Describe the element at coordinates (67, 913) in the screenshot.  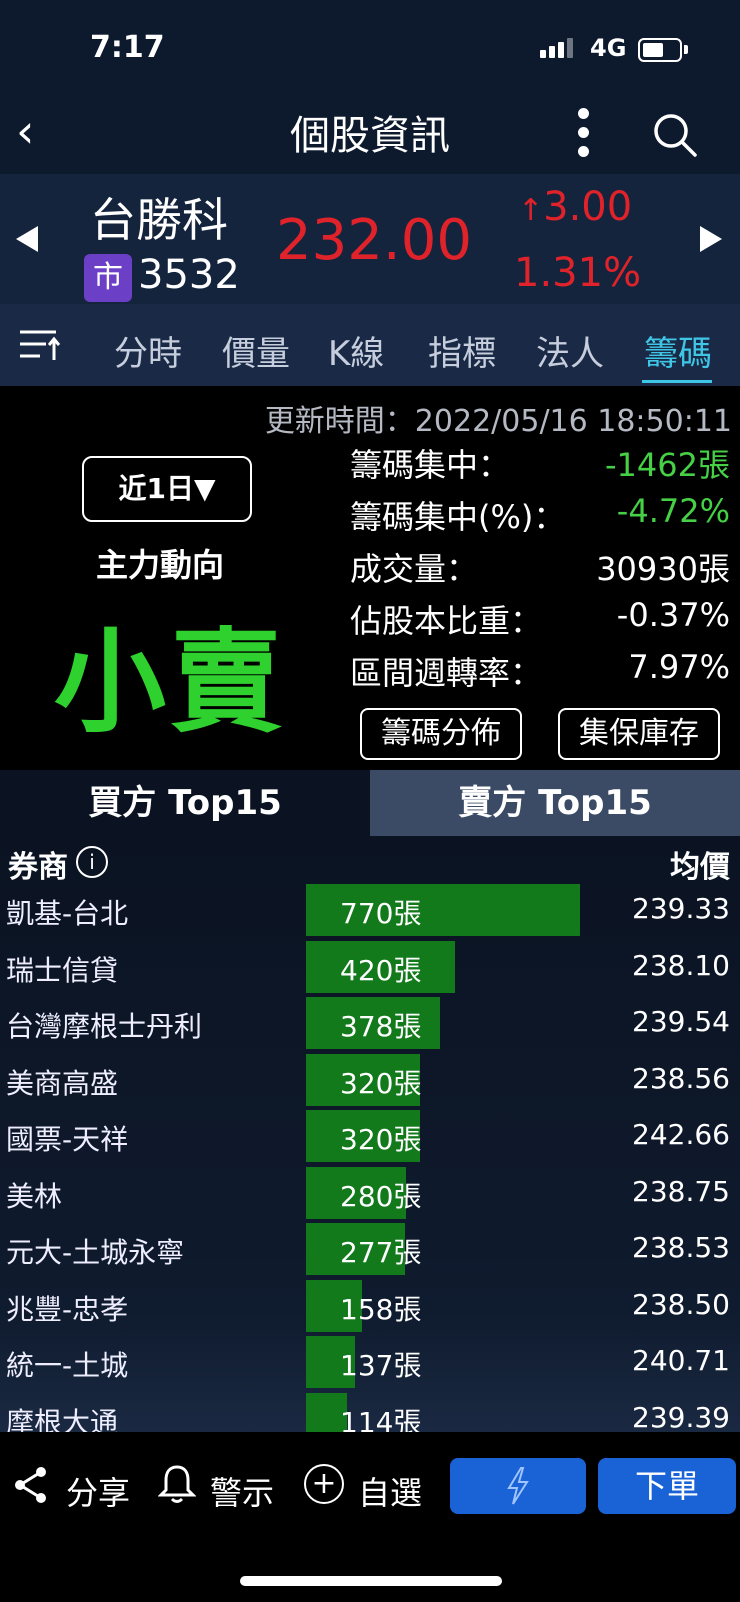
I see `broker-name: 凱基-台北` at that location.